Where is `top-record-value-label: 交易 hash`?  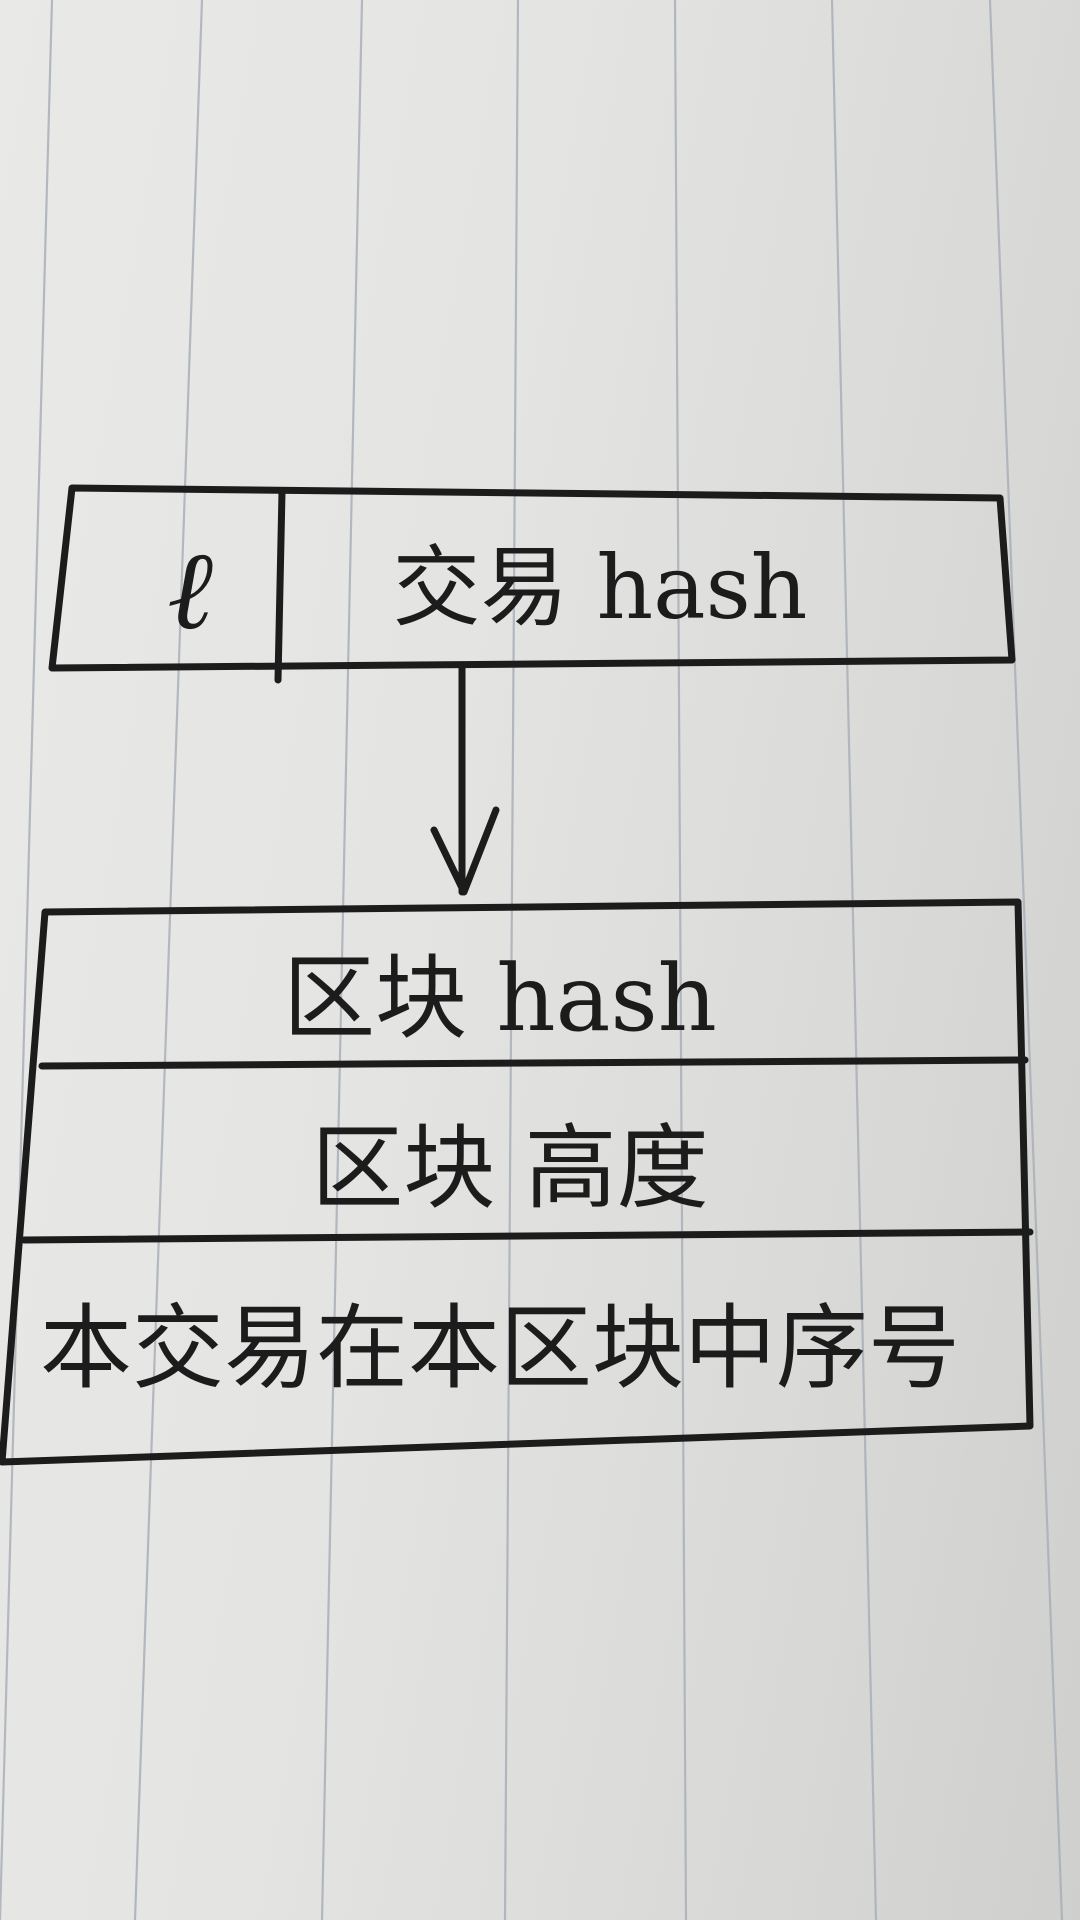
top-record-value-label: 交易 hash is located at coordinates (600, 587).